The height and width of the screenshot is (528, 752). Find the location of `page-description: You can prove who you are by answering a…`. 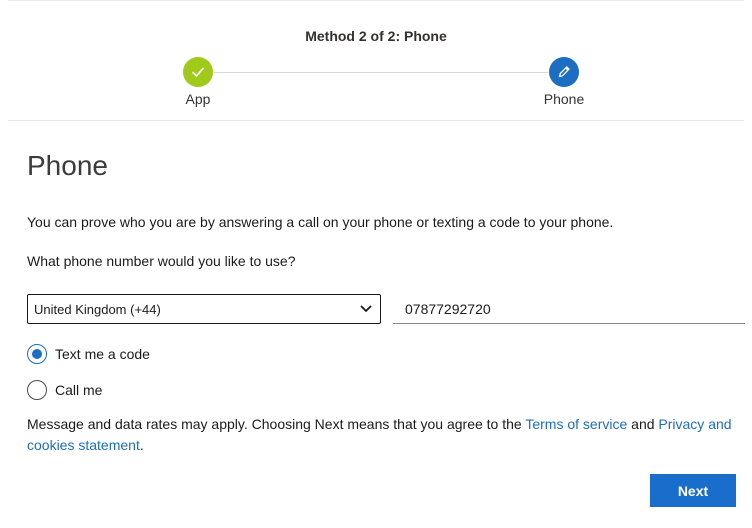

page-description: You can prove who you are by answering a… is located at coordinates (320, 222).